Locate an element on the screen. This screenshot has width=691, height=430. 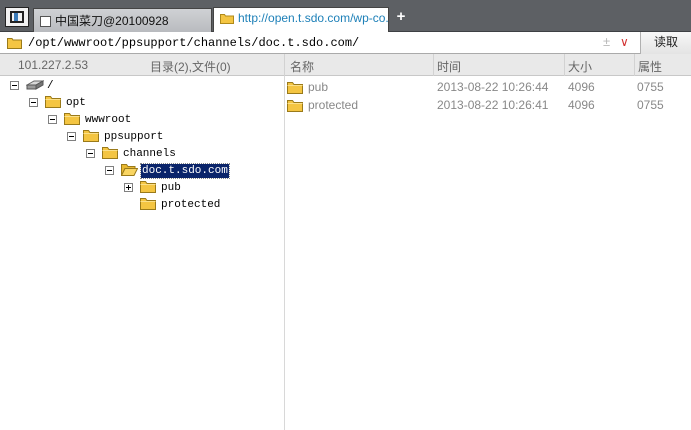
expand-icon is located at coordinates (128, 187).